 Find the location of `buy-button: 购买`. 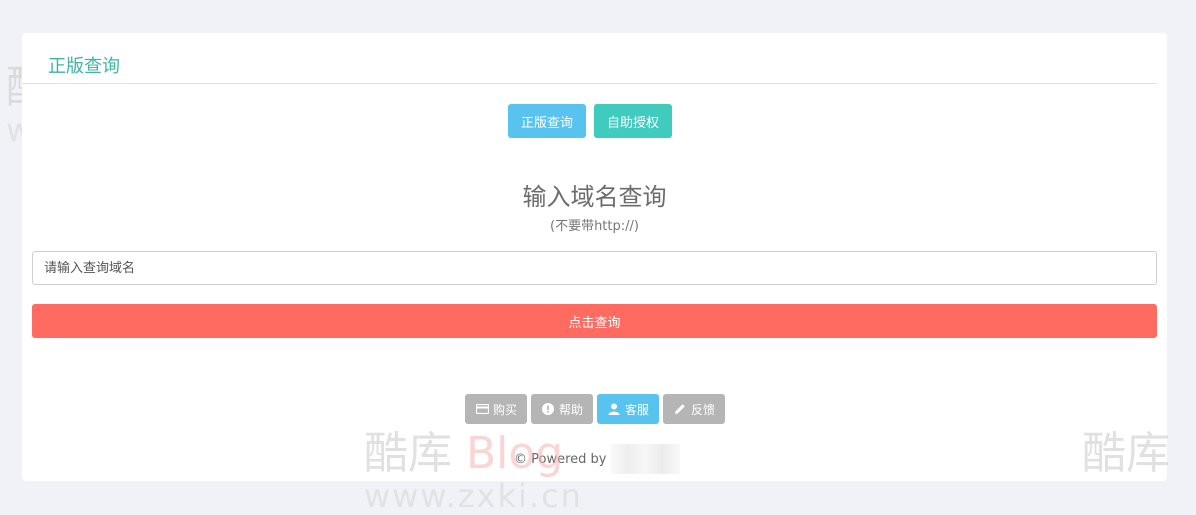

buy-button: 购买 is located at coordinates (496, 409).